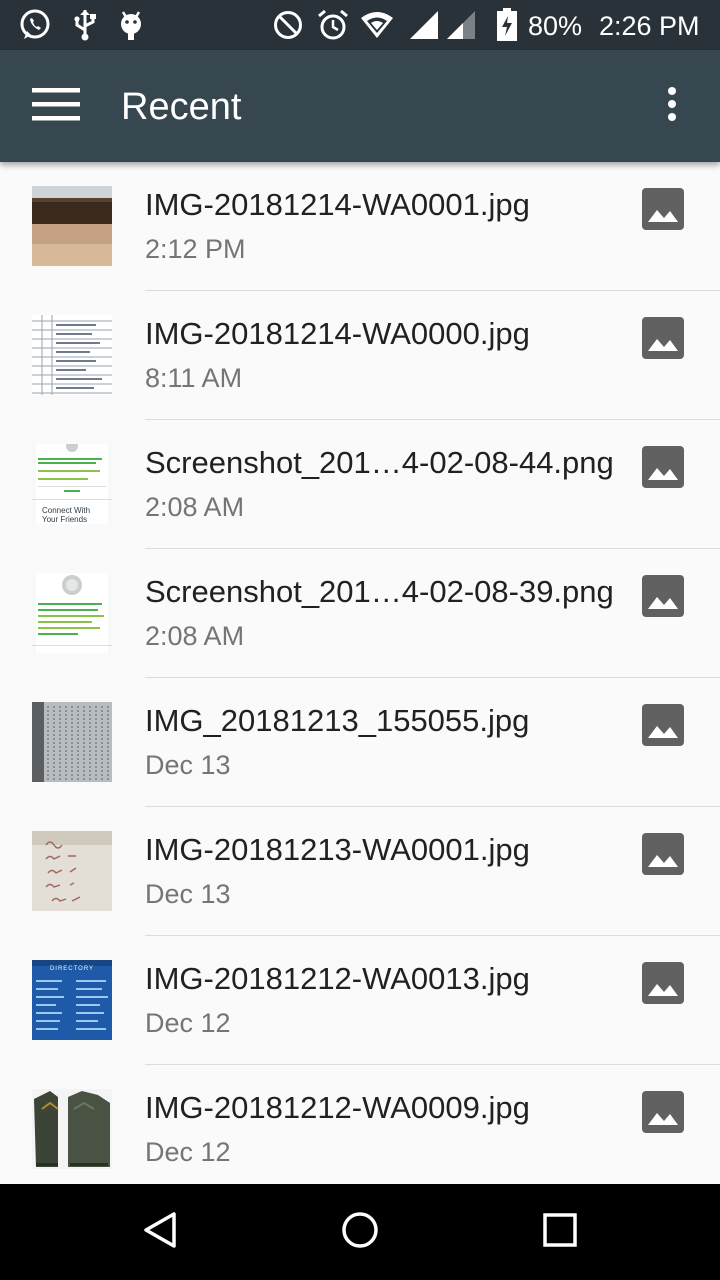  I want to click on do-not-disturb-icon, so click(288, 25).